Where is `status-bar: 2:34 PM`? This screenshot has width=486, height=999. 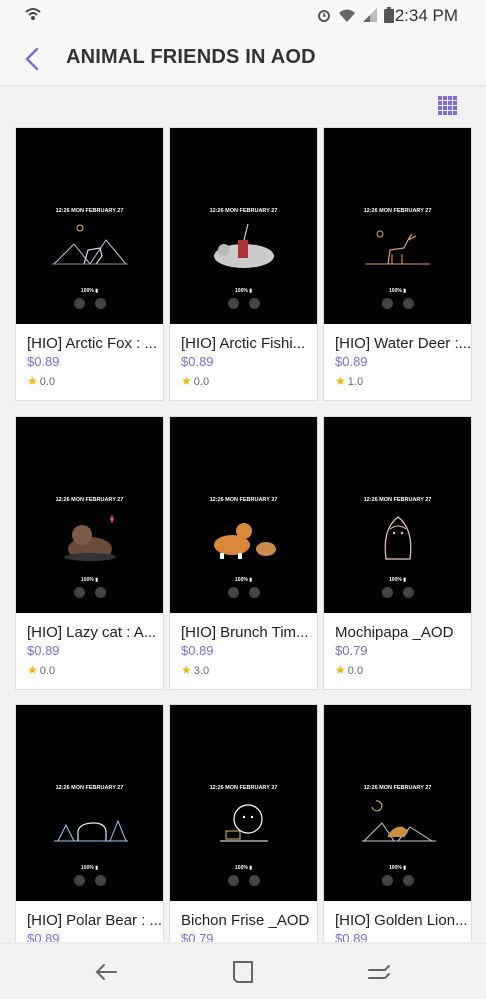 status-bar: 2:34 PM is located at coordinates (243, 16).